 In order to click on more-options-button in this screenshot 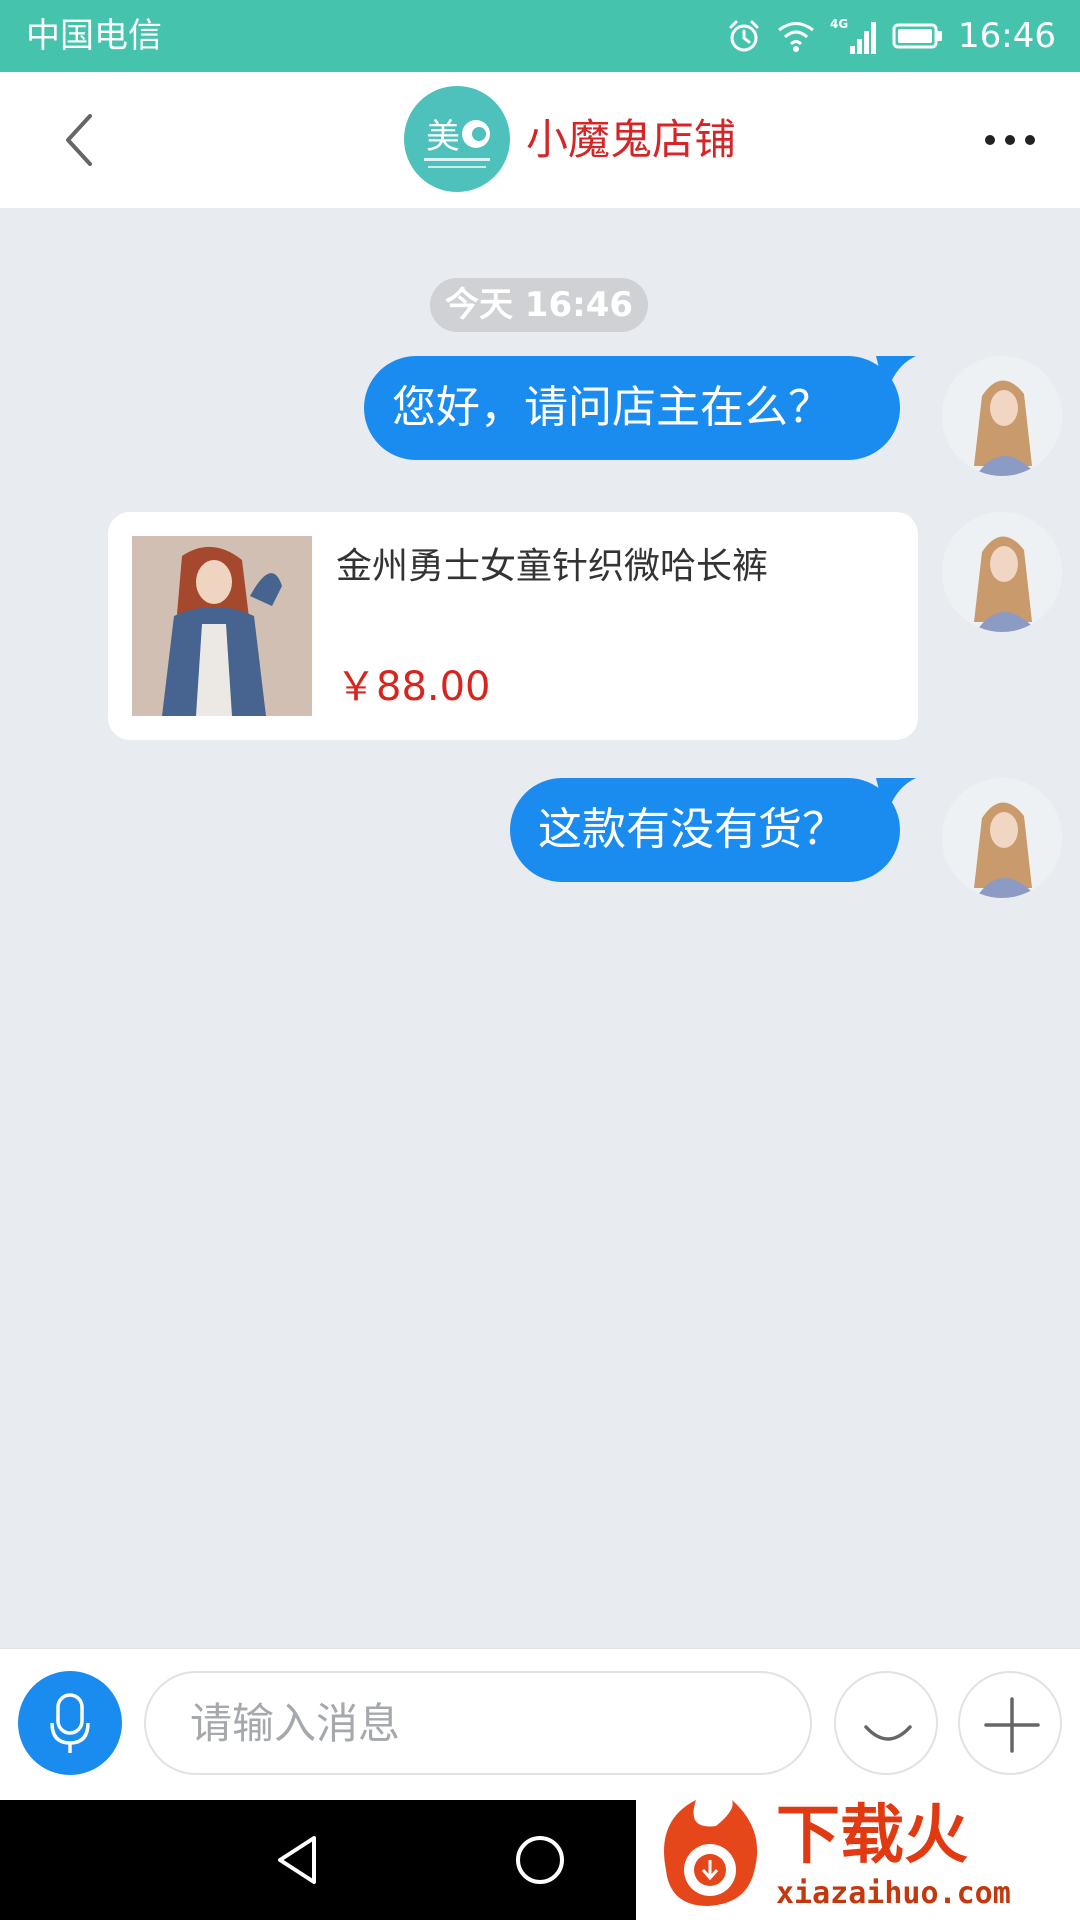, I will do `click(1010, 1723)`.